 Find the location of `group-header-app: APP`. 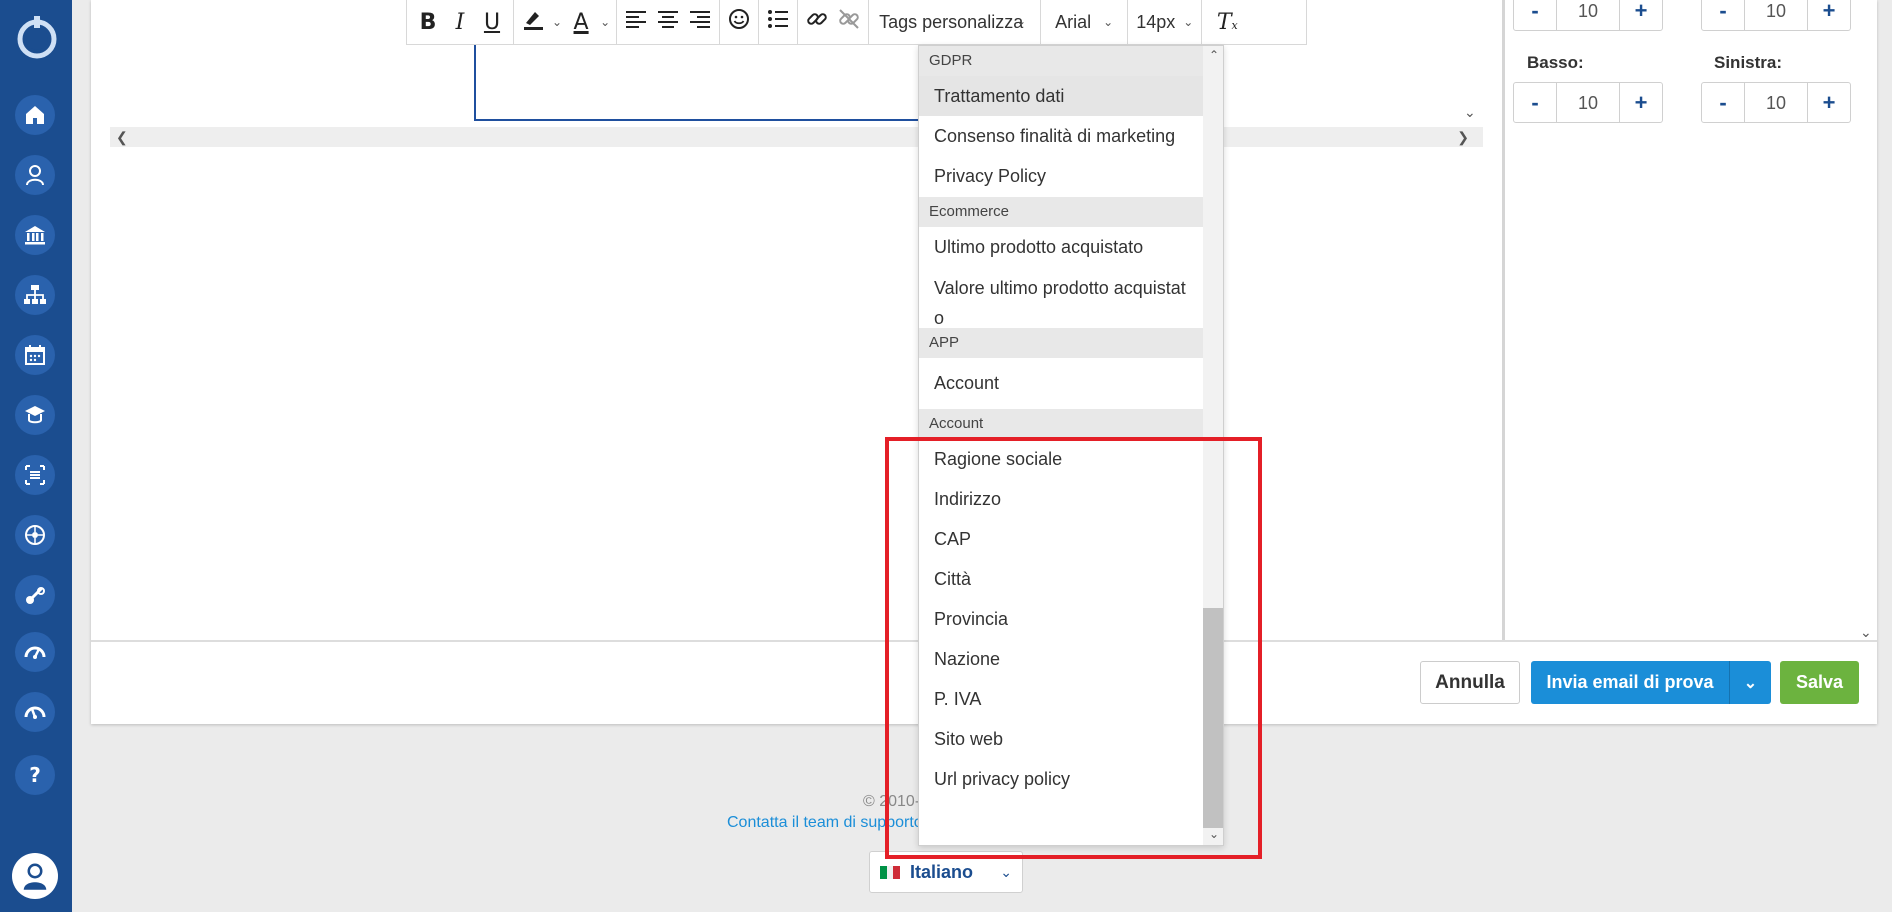

group-header-app: APP is located at coordinates (1062, 343).